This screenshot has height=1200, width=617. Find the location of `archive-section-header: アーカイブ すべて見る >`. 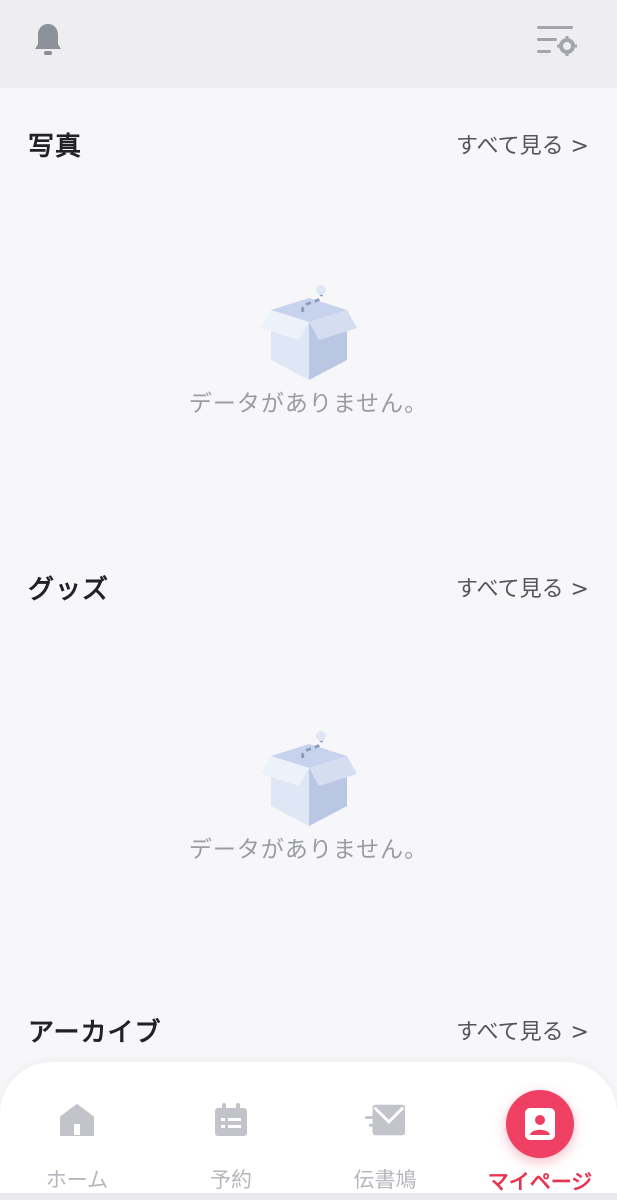

archive-section-header: アーカイブ すべて見る > is located at coordinates (308, 1030).